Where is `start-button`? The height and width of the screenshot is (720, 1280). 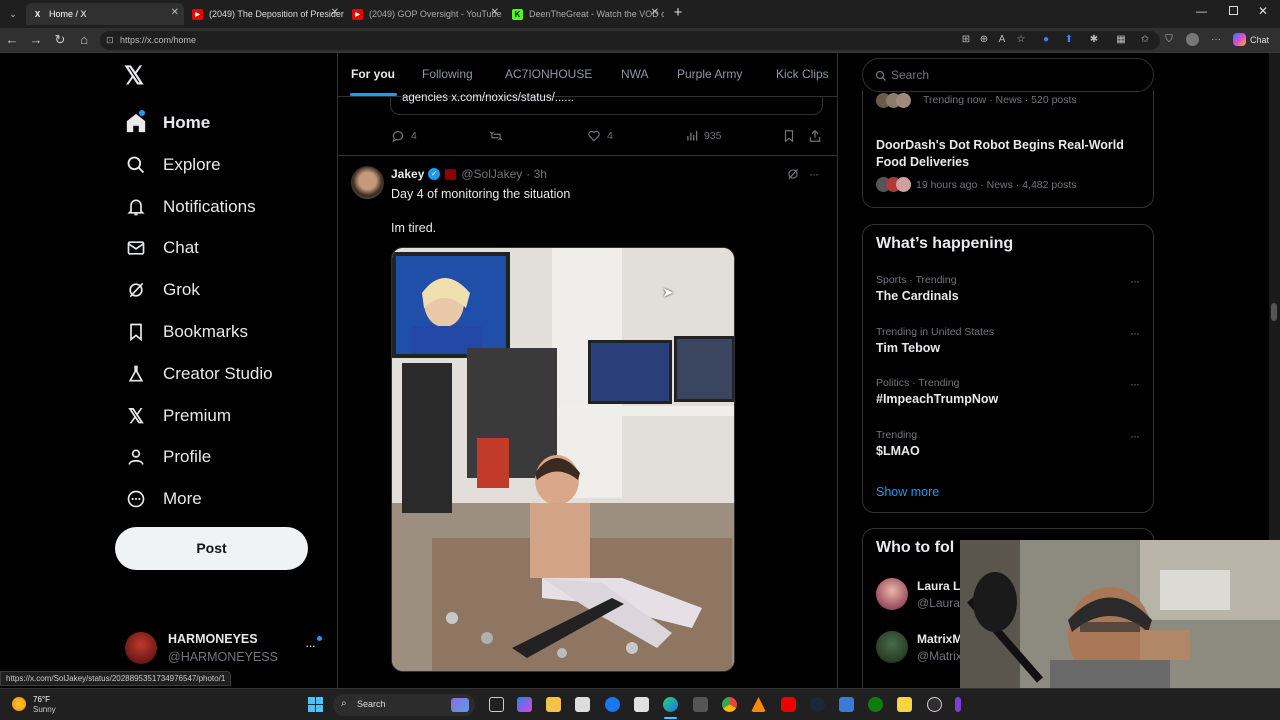 start-button is located at coordinates (315, 704).